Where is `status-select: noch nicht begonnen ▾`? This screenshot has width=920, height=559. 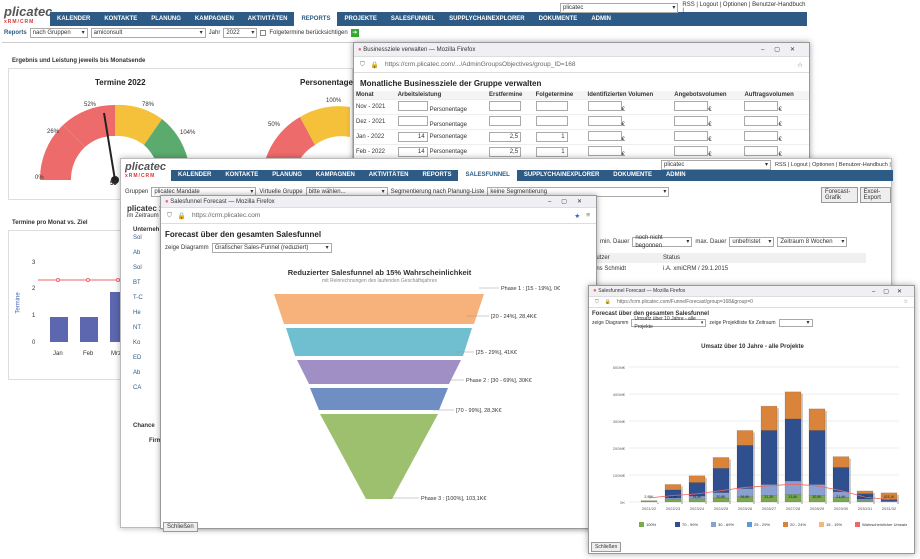
status-select: noch nicht begonnen ▾ is located at coordinates (662, 242).